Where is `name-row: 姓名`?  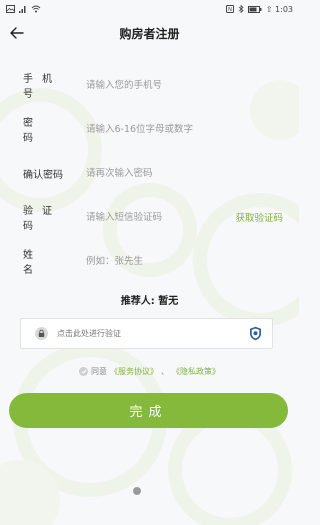
name-row: 姓名 is located at coordinates (149, 261).